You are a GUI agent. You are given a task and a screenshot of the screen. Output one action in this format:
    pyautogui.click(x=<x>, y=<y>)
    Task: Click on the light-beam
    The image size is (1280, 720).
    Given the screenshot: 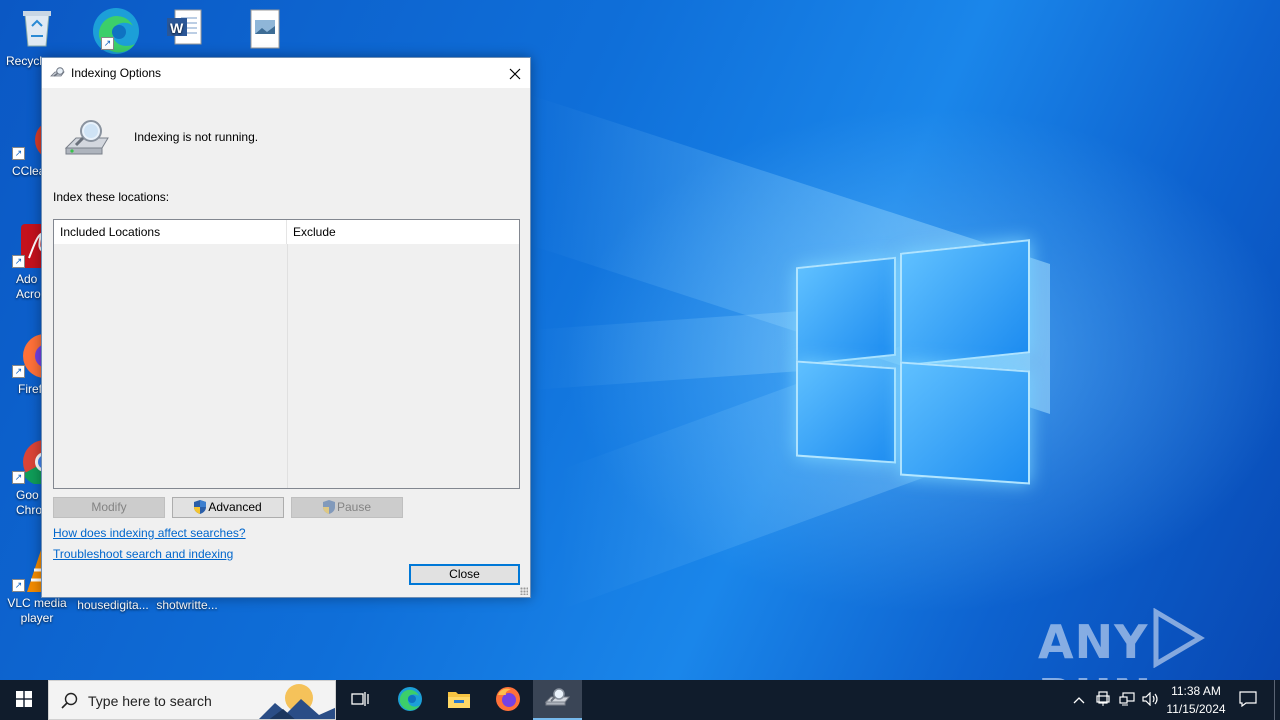 What is the action you would take?
    pyautogui.click(x=680, y=349)
    